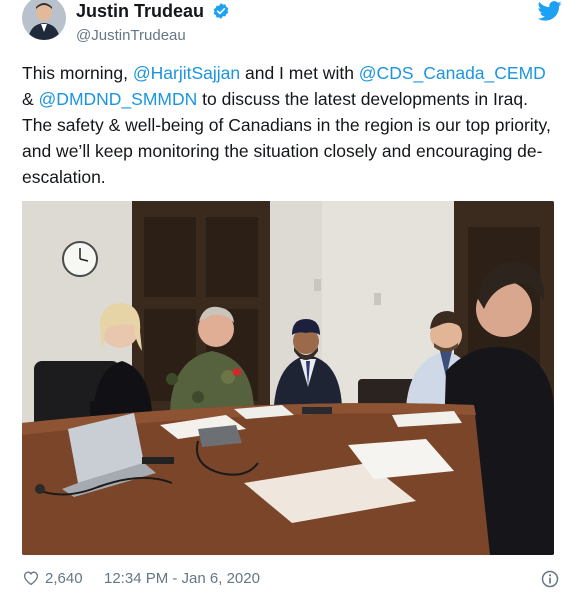 This screenshot has width=584, height=600. What do you see at coordinates (186, 73) in the screenshot?
I see `mention-harjitsajjan: @HarjitSajjan` at bounding box center [186, 73].